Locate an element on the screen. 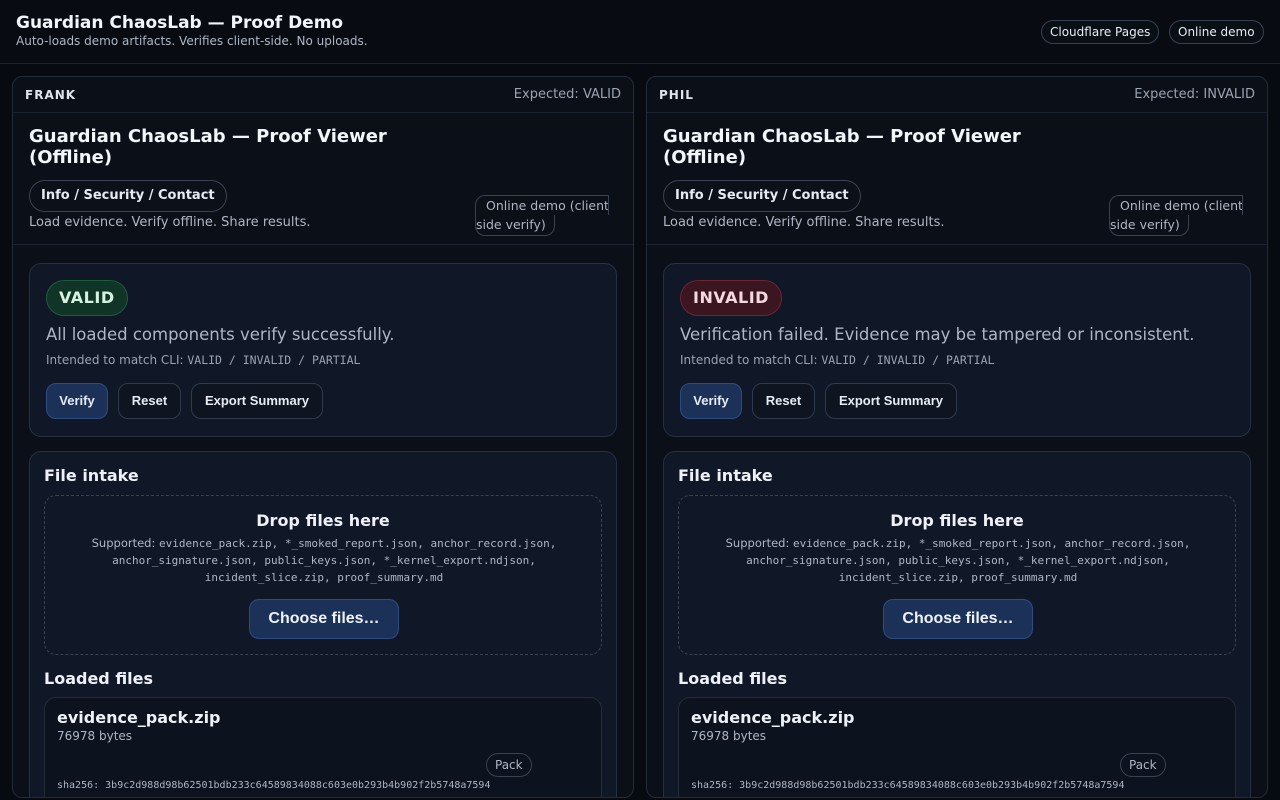 This screenshot has height=800, width=1280. app-title: Guardian ChaosLab — Proof Demo is located at coordinates (180, 23).